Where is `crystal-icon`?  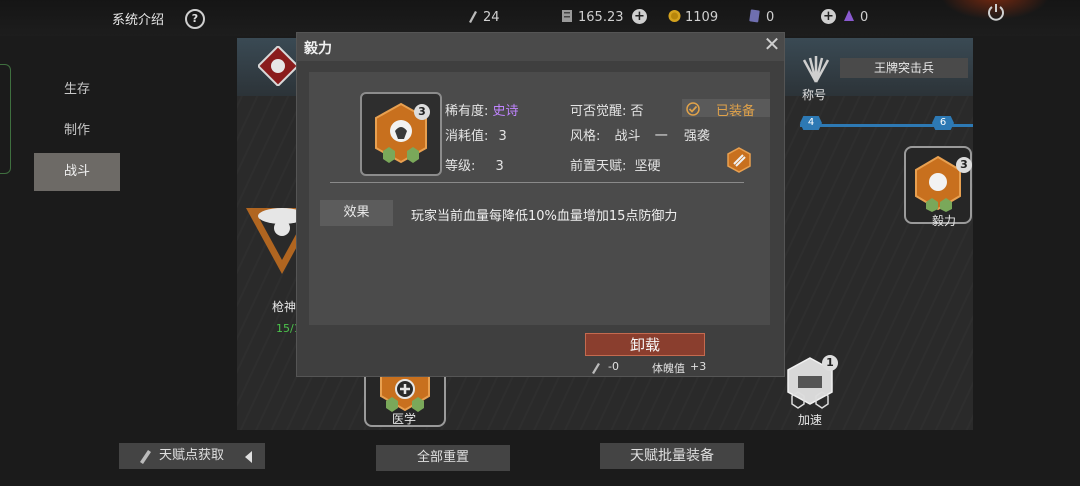 crystal-icon is located at coordinates (849, 16).